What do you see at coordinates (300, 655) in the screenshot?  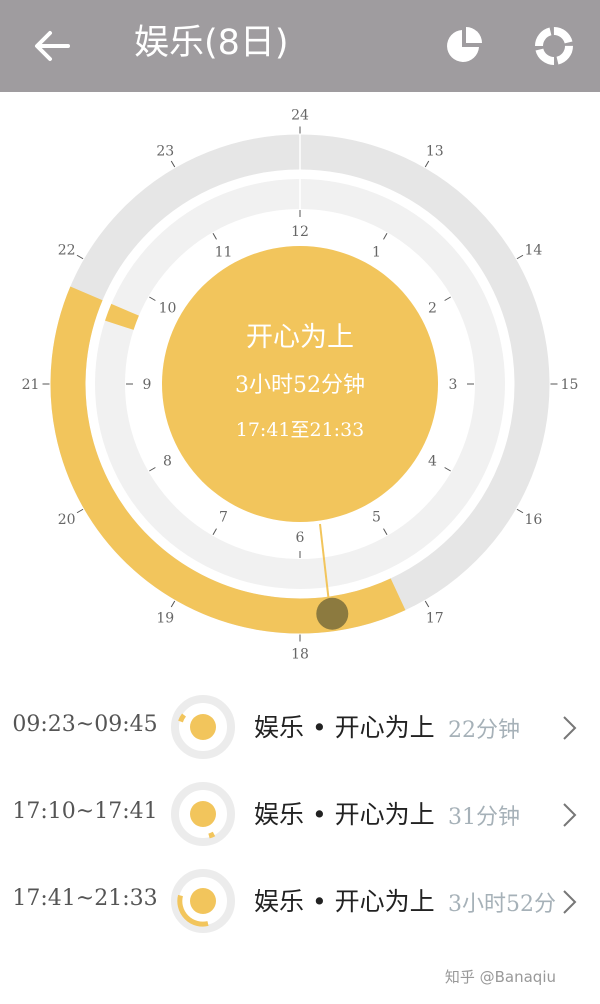 I see `outer-hour-label: 18` at bounding box center [300, 655].